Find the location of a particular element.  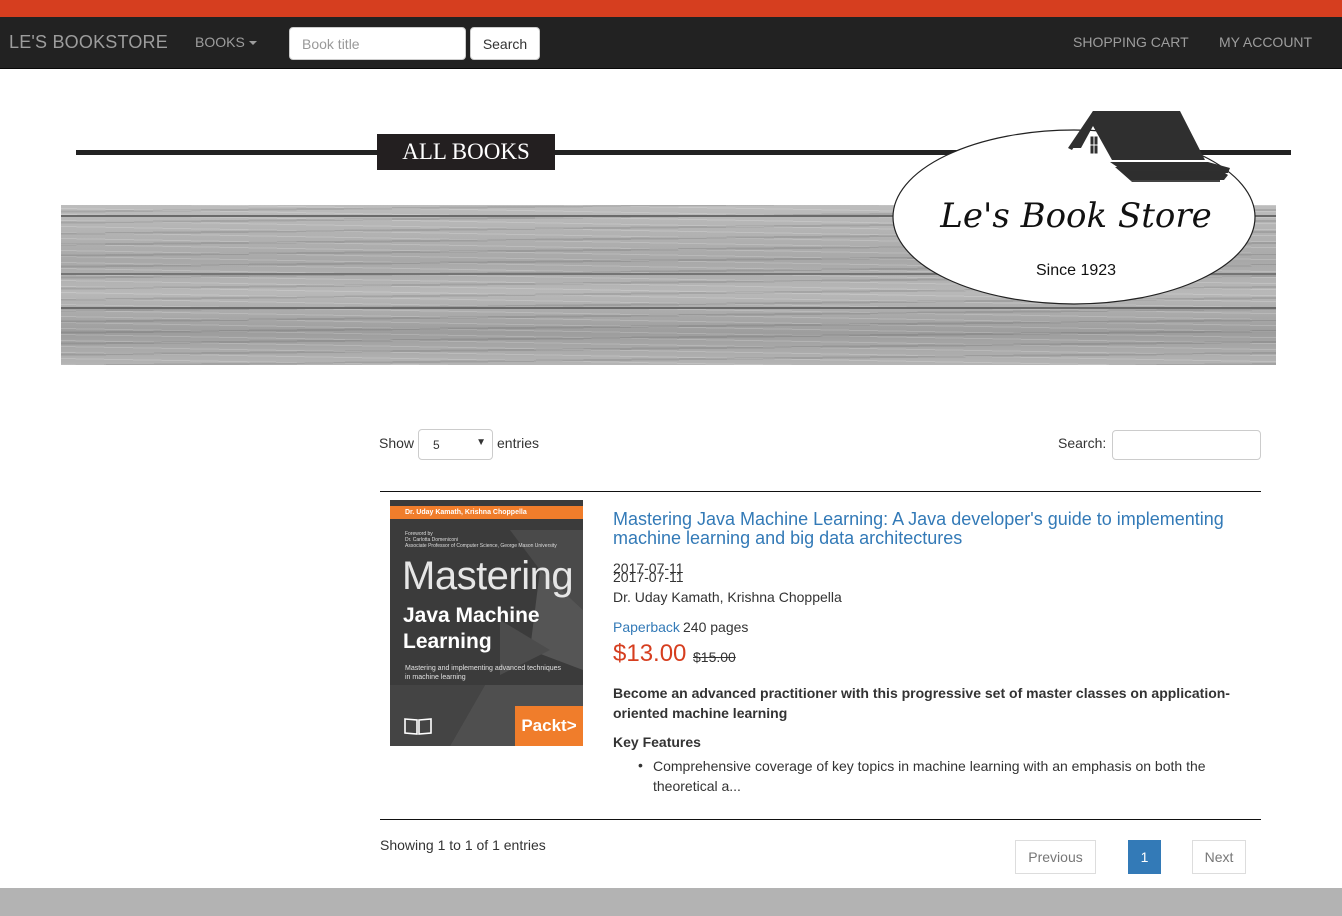

book-authors: Dr. Uday Kamath, Krishna Choppella is located at coordinates (727, 597).